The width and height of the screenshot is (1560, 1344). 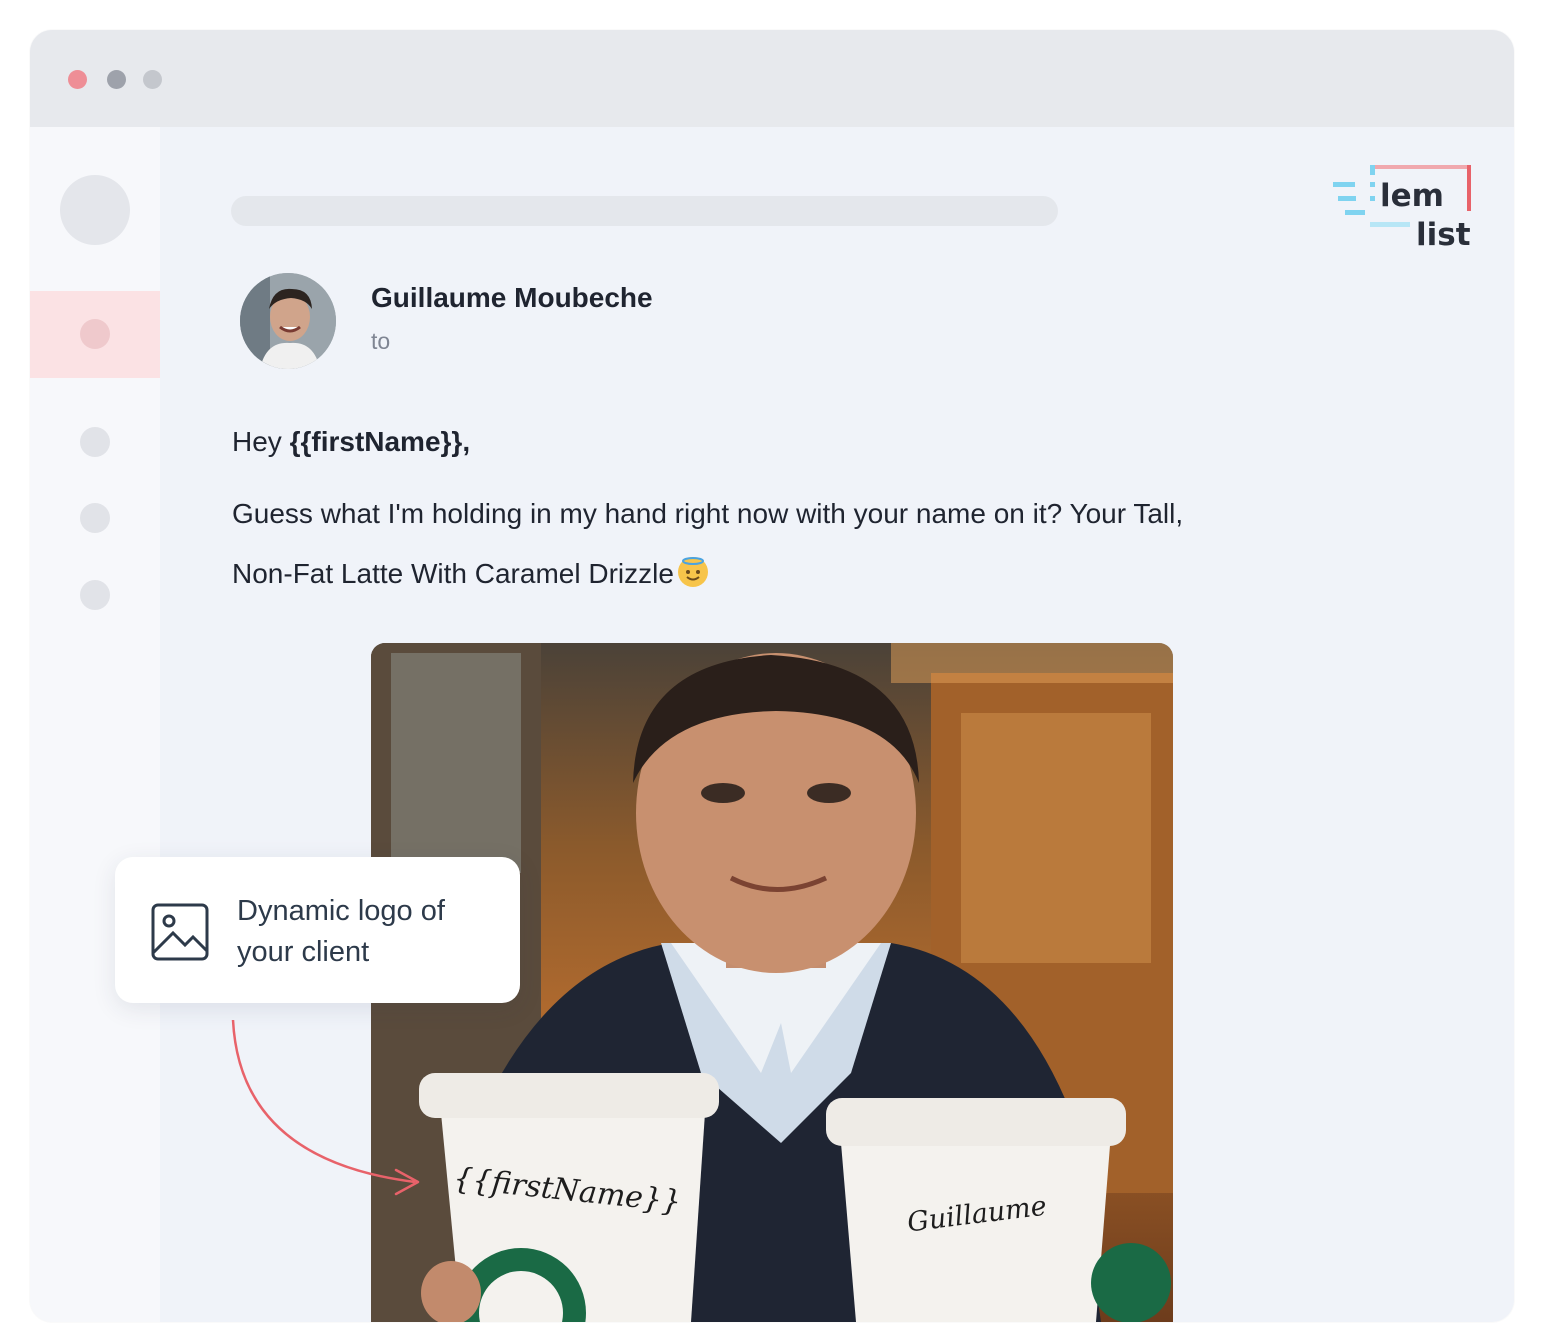 What do you see at coordinates (1443, 235) in the screenshot?
I see `logo-word-list: list` at bounding box center [1443, 235].